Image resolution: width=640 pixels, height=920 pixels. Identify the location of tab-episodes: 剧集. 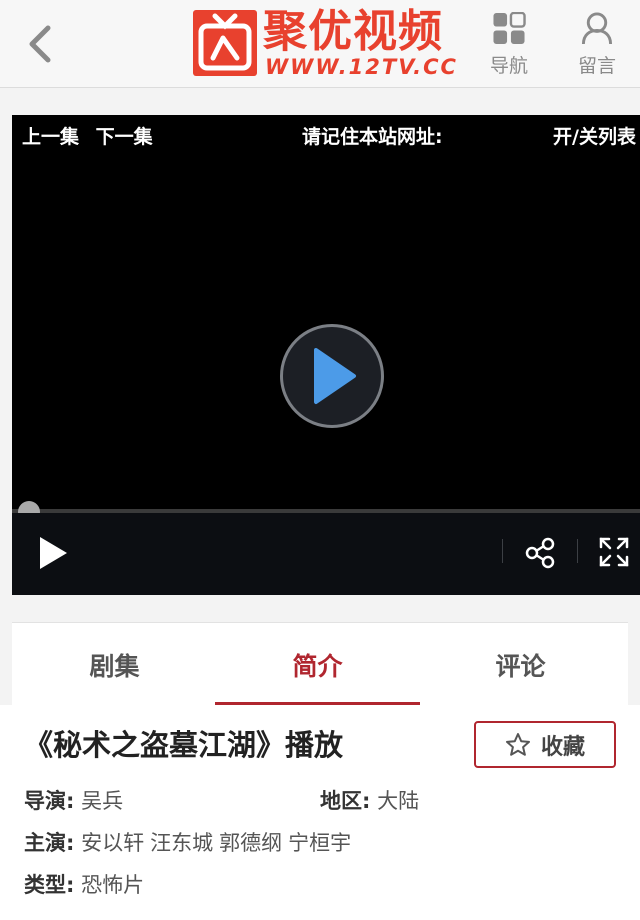
(114, 664).